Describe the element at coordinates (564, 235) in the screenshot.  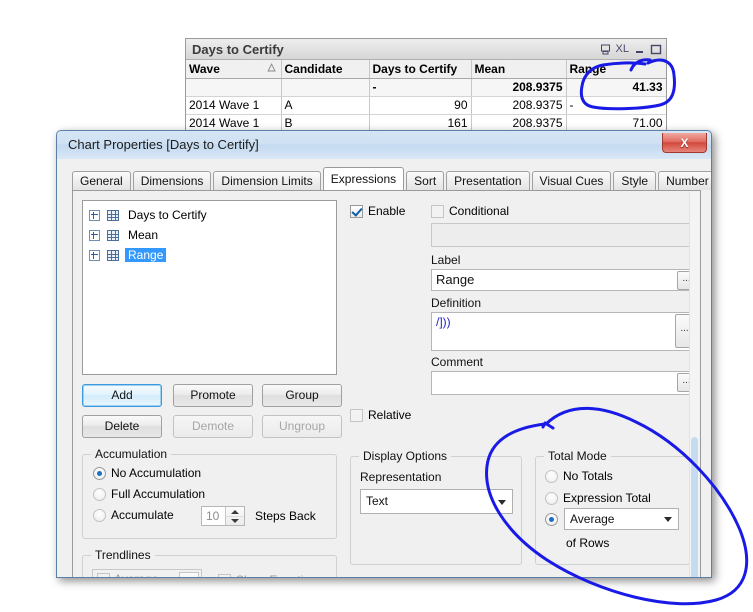
I see `conditional-input` at that location.